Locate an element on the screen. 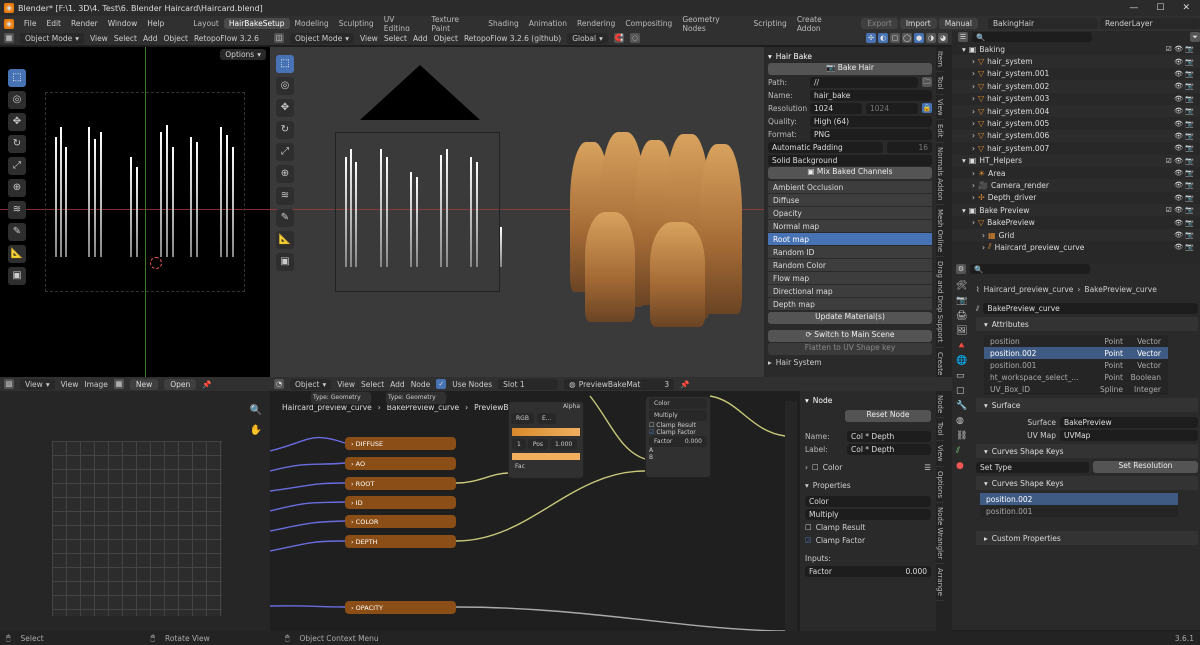  editor-type-icon: ▦ is located at coordinates (9, 38).